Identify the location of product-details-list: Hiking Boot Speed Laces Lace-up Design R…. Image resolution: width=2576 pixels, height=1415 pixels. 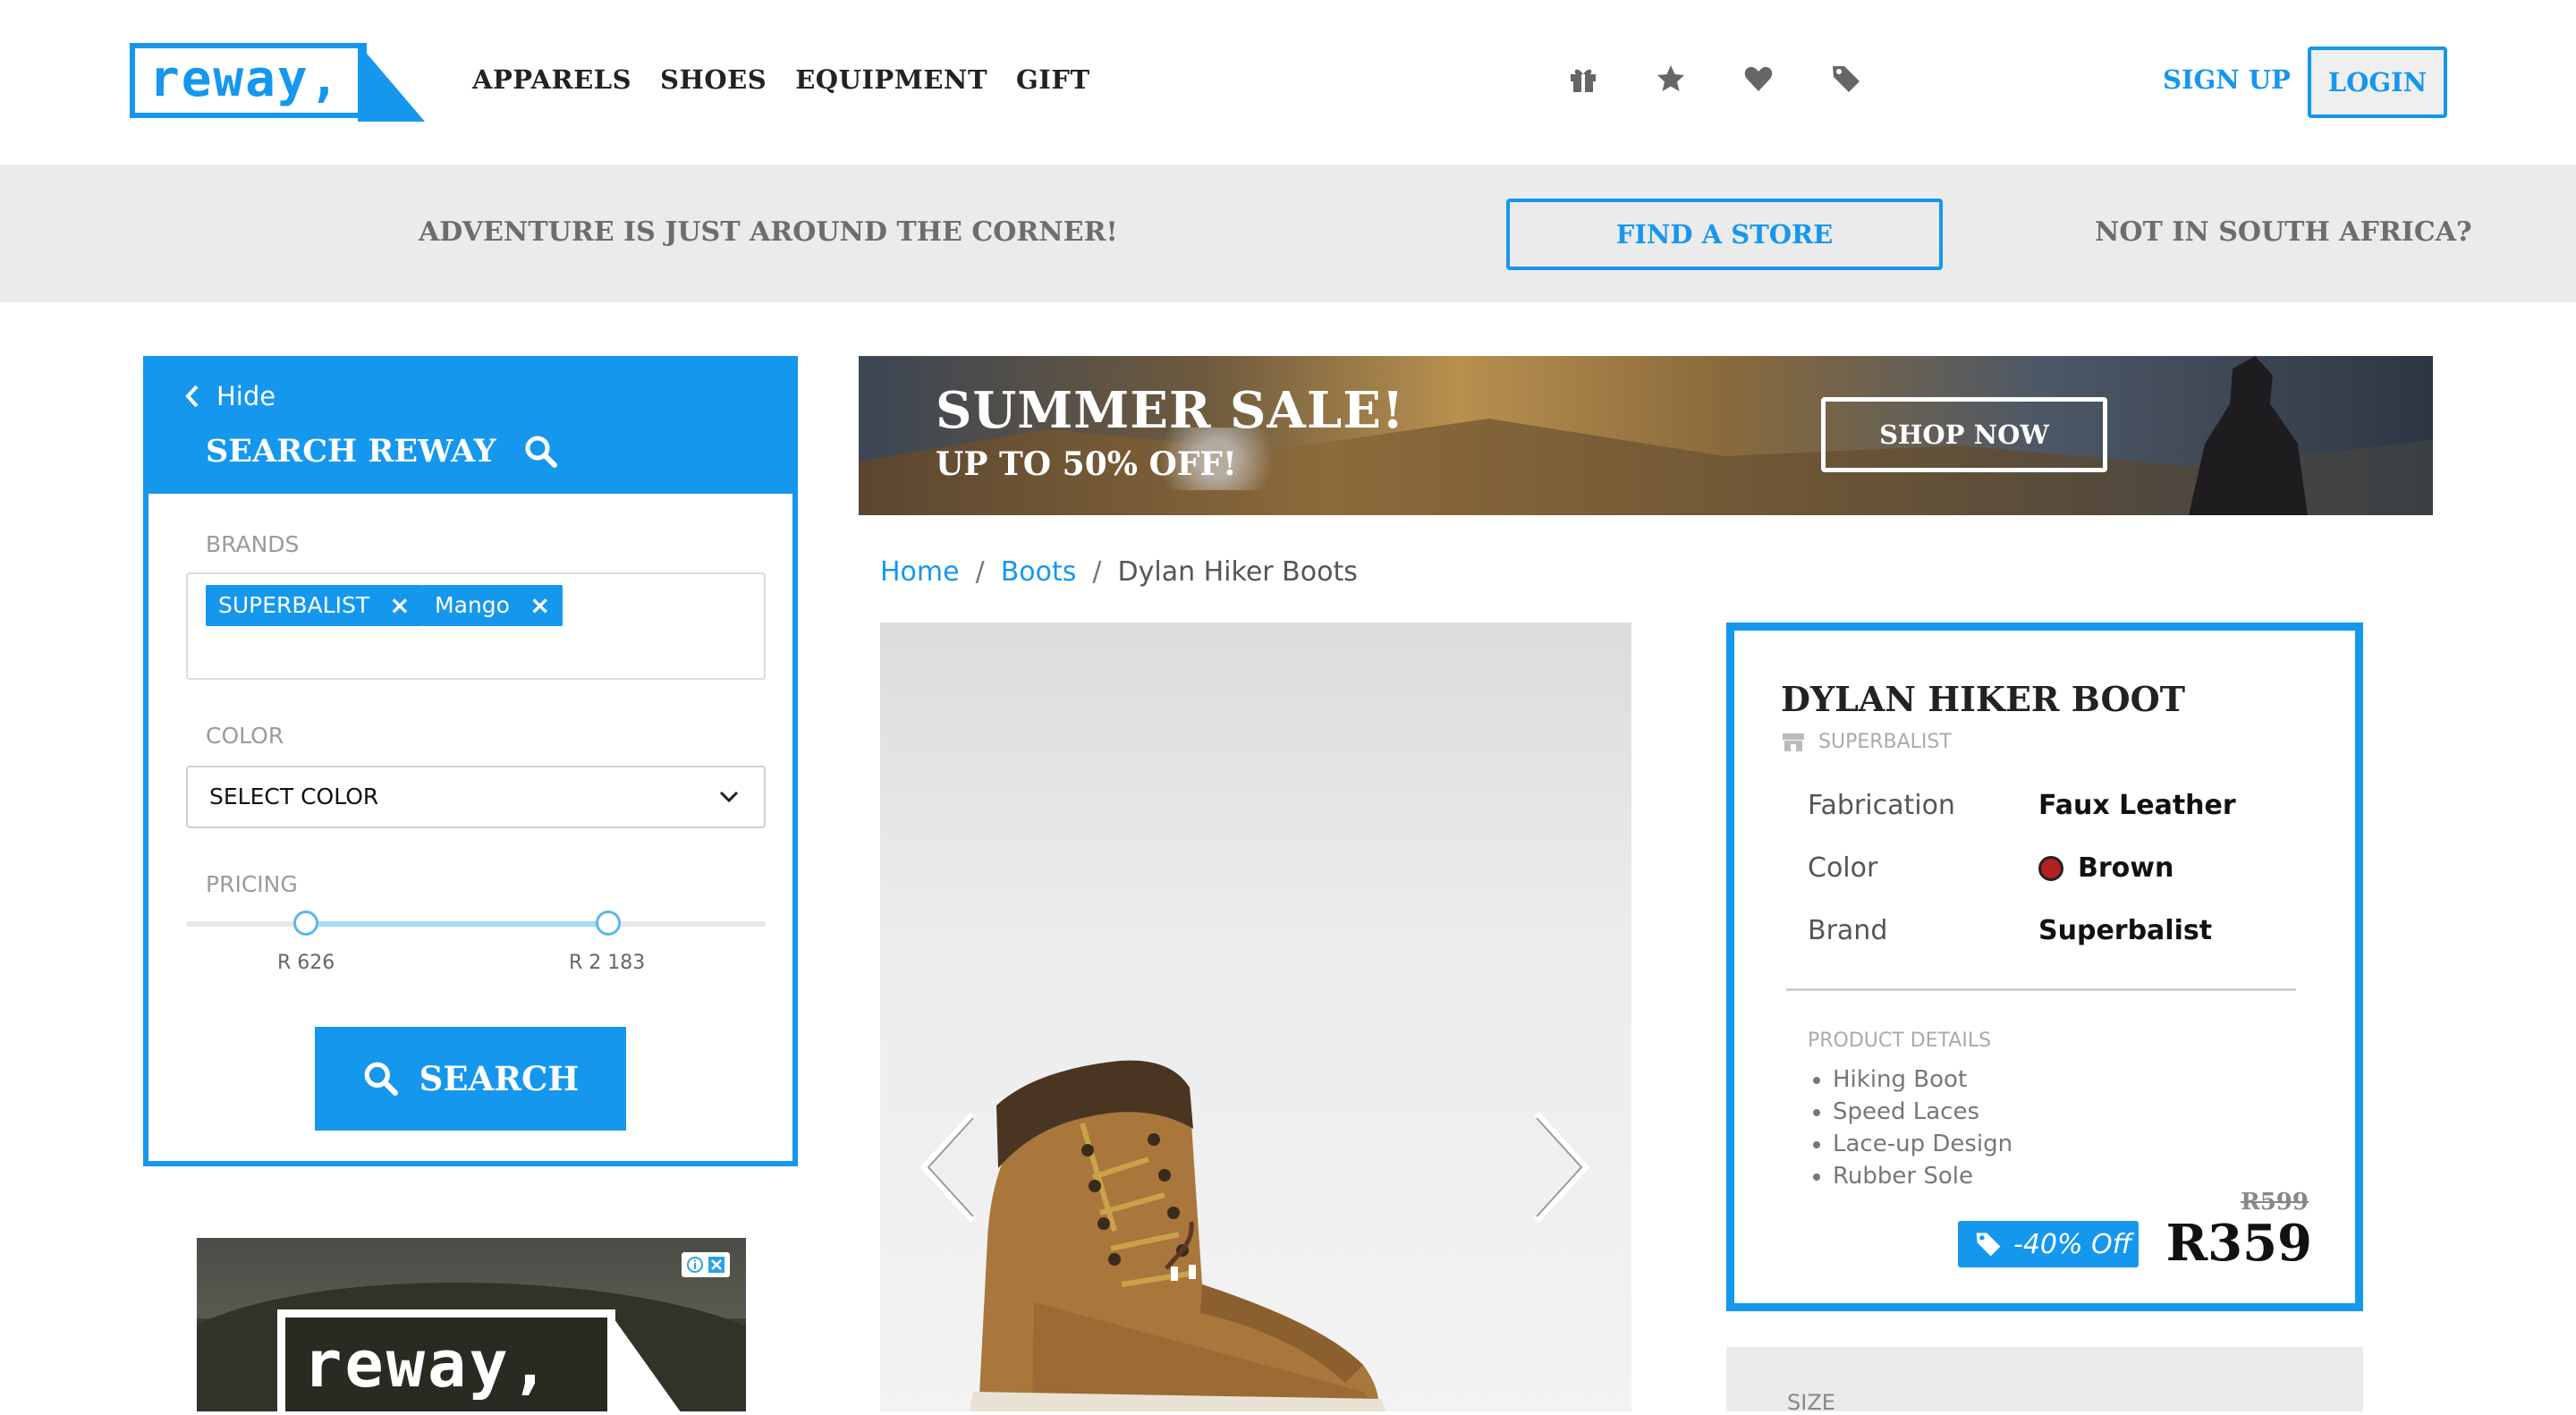
(1922, 1128).